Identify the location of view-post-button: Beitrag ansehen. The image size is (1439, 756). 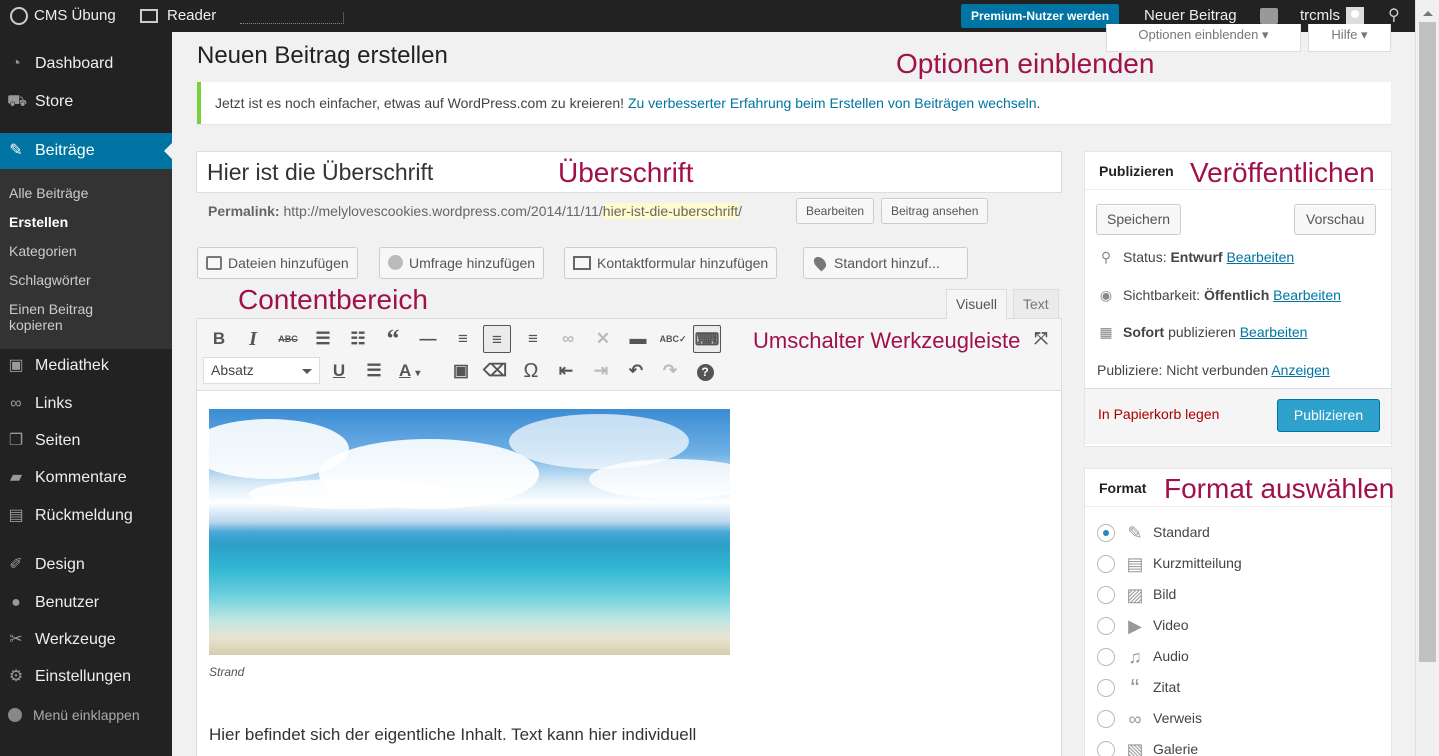
(935, 211).